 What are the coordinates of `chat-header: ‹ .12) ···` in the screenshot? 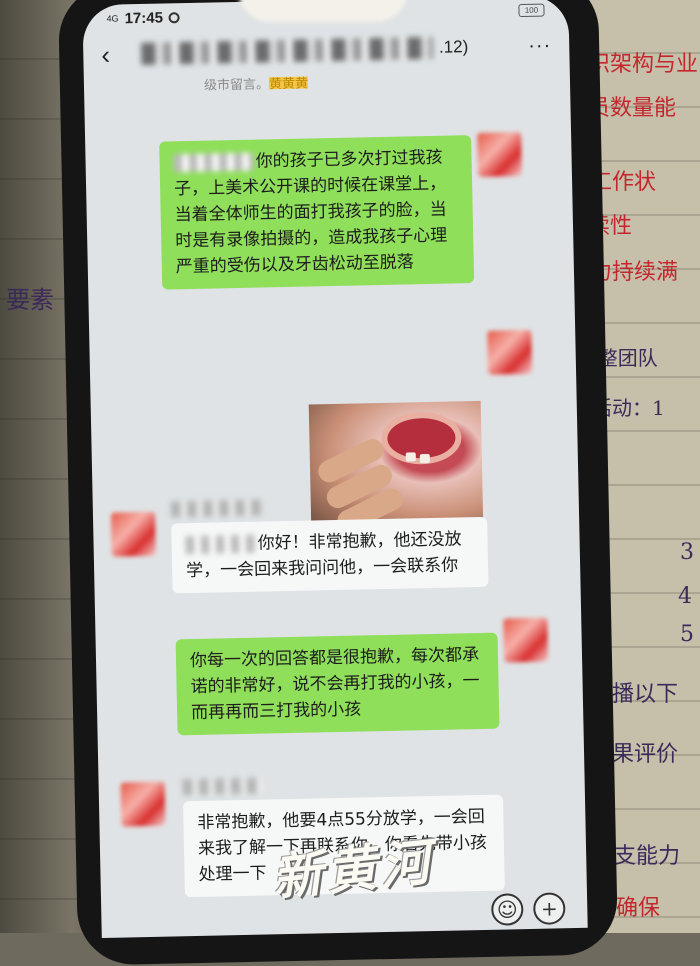 It's located at (326, 50).